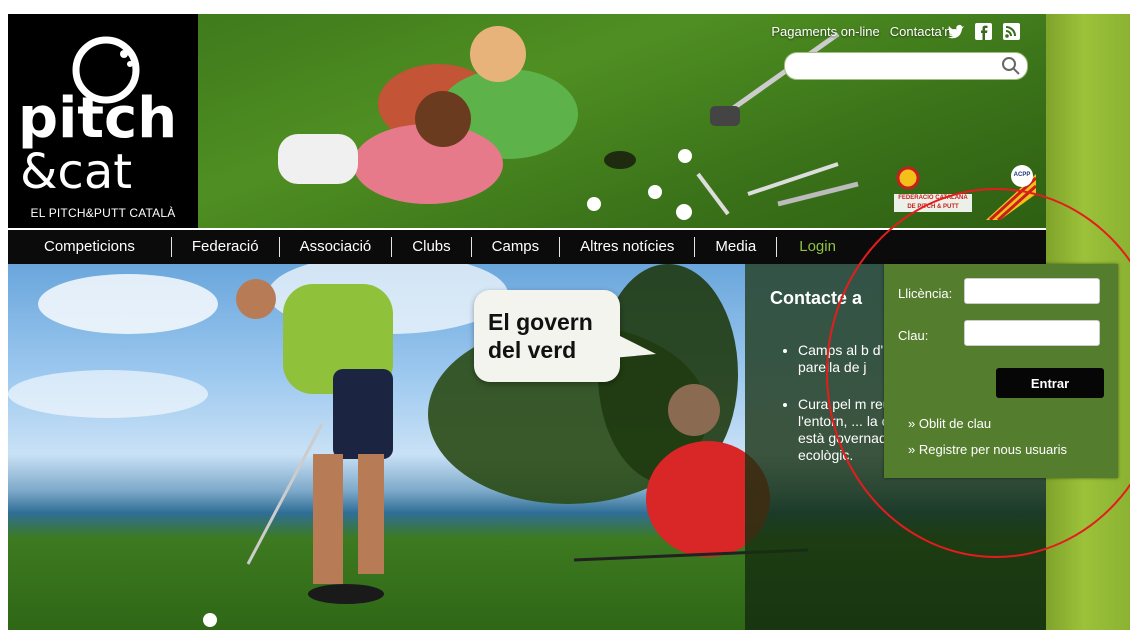 Image resolution: width=1130 pixels, height=630 pixels. What do you see at coordinates (432, 247) in the screenshot?
I see `nav-clubs: Clubs` at bounding box center [432, 247].